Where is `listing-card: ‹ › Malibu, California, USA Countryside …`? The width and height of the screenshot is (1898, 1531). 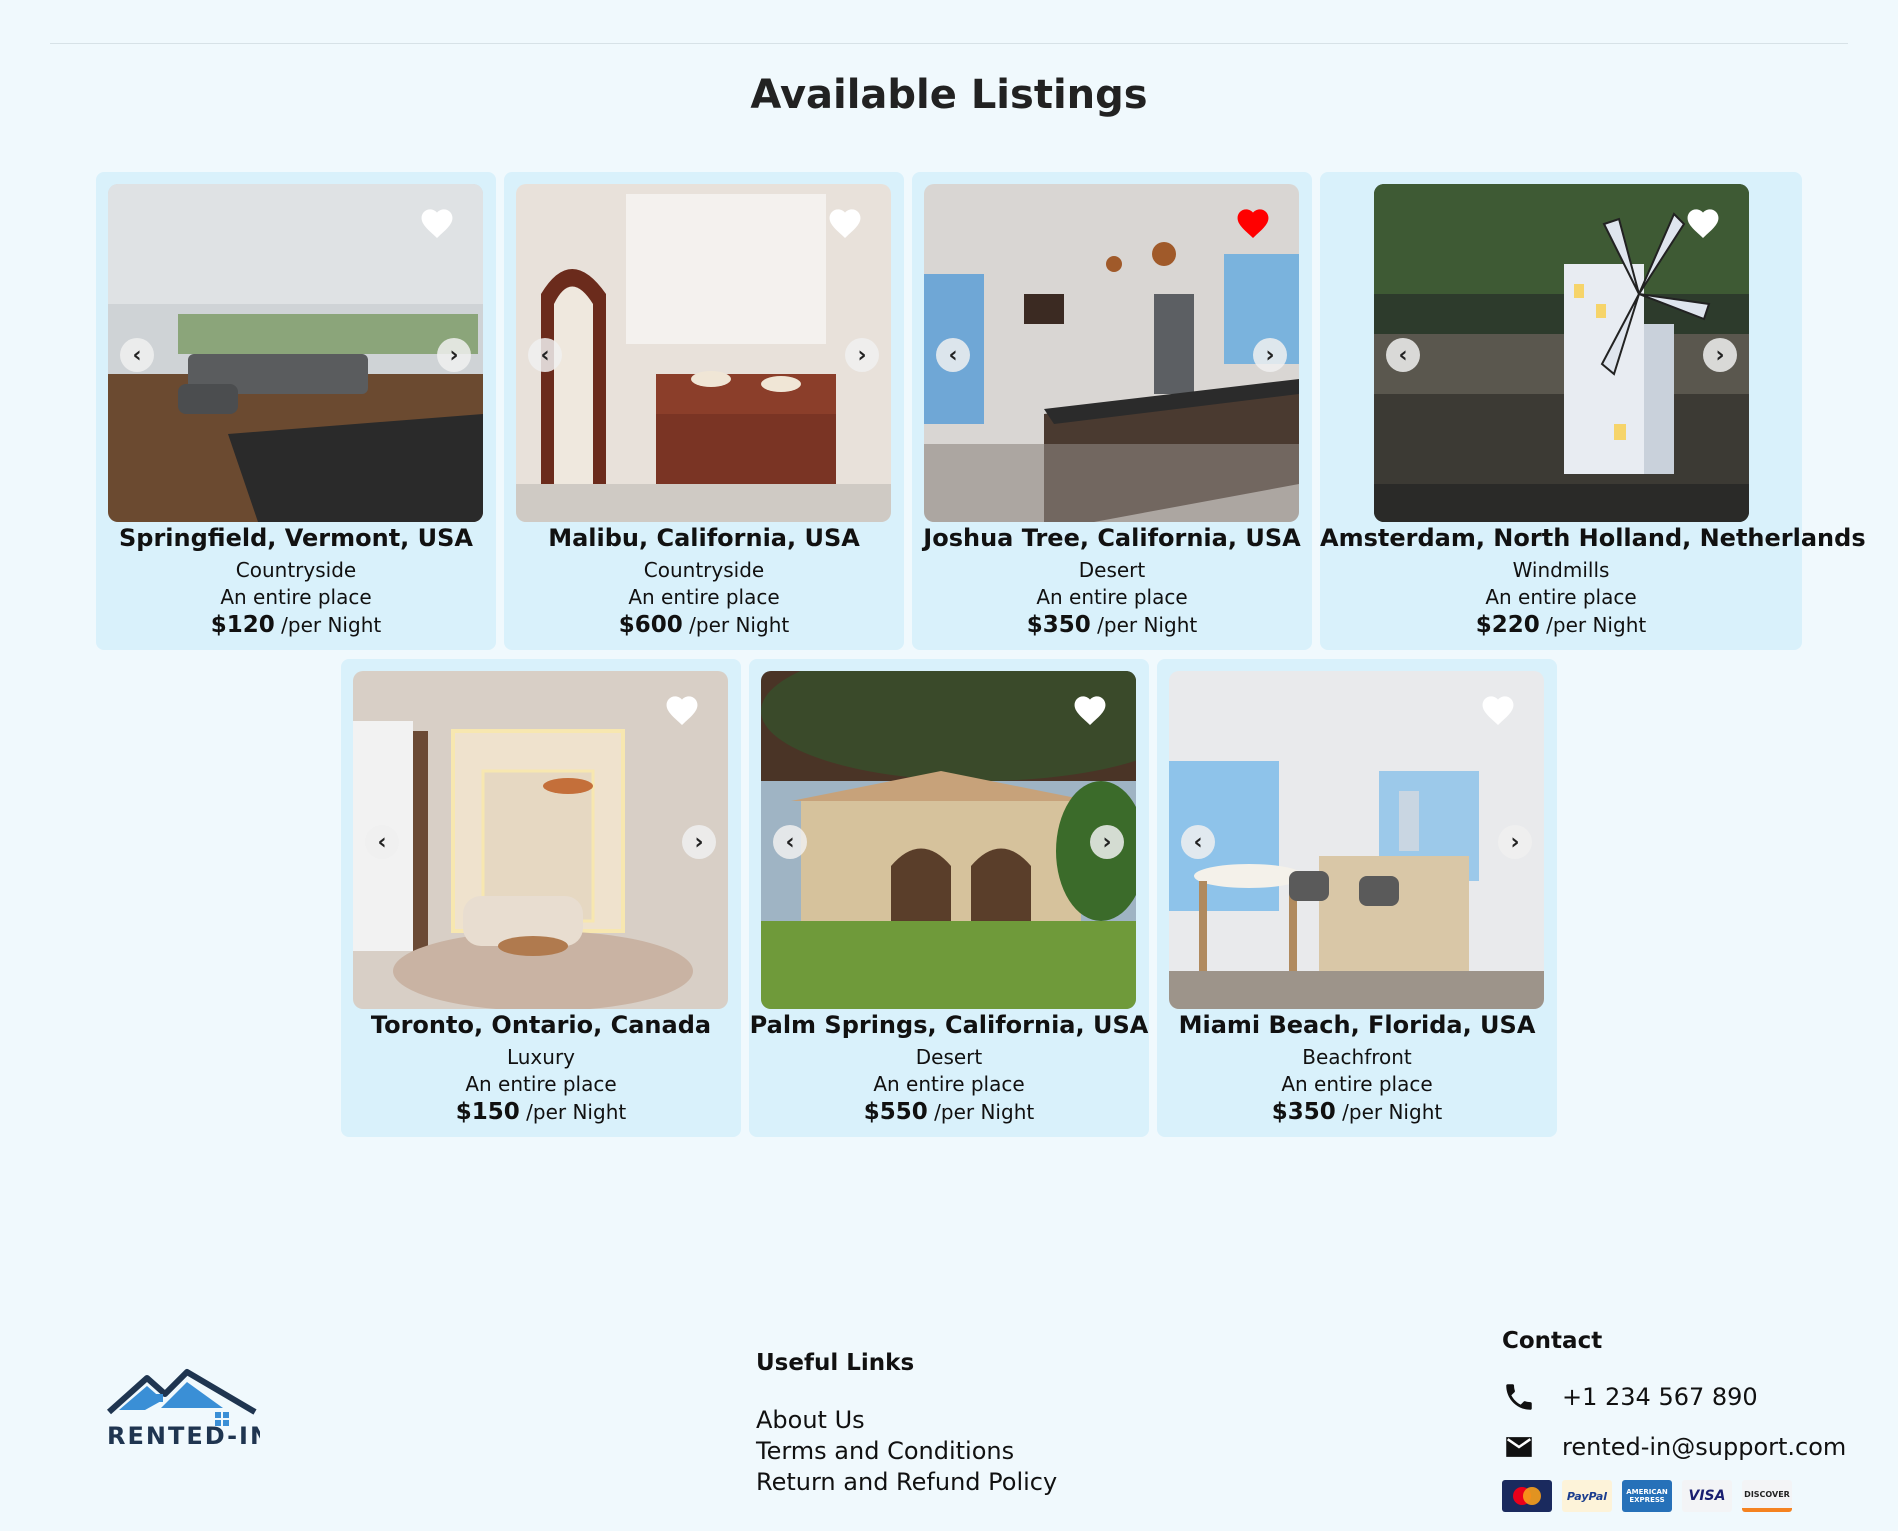 listing-card: ‹ › Malibu, California, USA Countryside … is located at coordinates (704, 411).